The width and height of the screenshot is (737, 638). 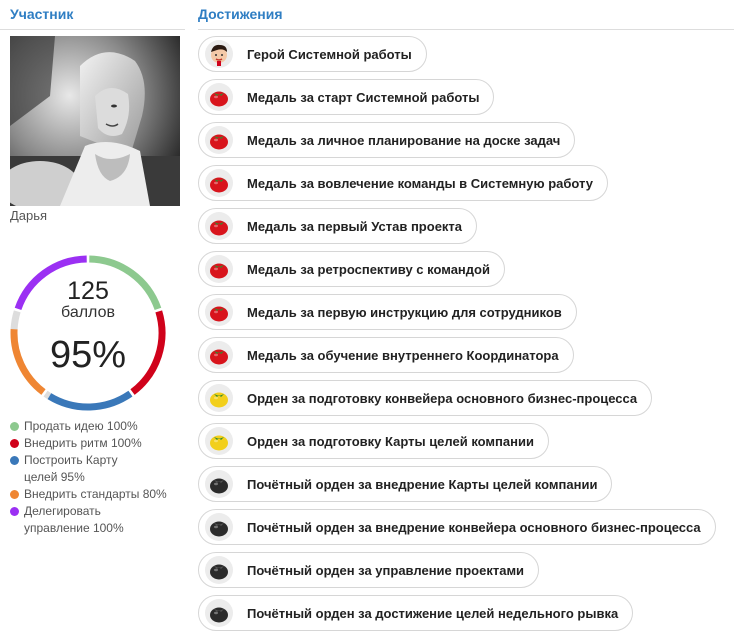 I want to click on achievement-row: Орден за подготовку Карты целей компании, so click(x=466, y=444).